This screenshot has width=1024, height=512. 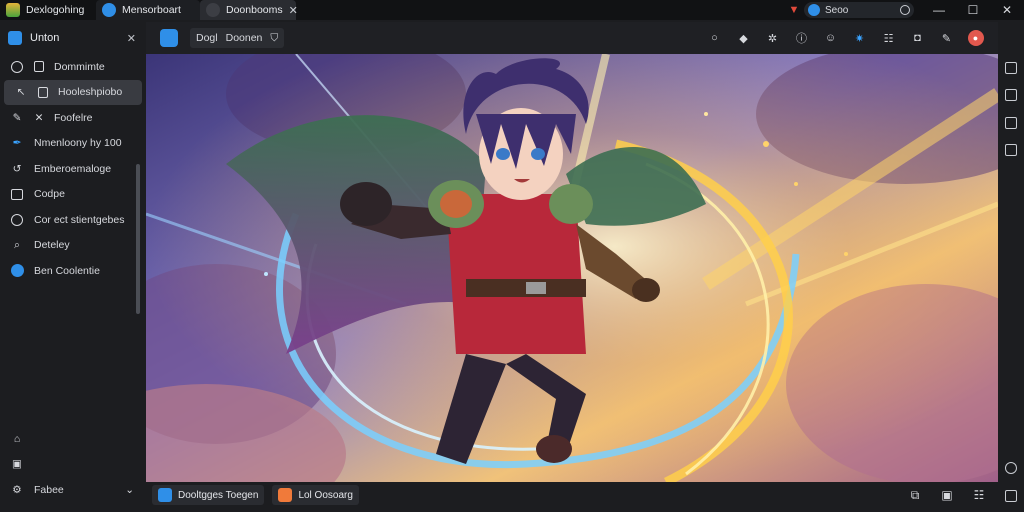 I want to click on toolbar-icons: ○ ◆ ✲ ⓘ ☺ ✷ ☷ ◘ ✎ ●, so click(x=845, y=38).